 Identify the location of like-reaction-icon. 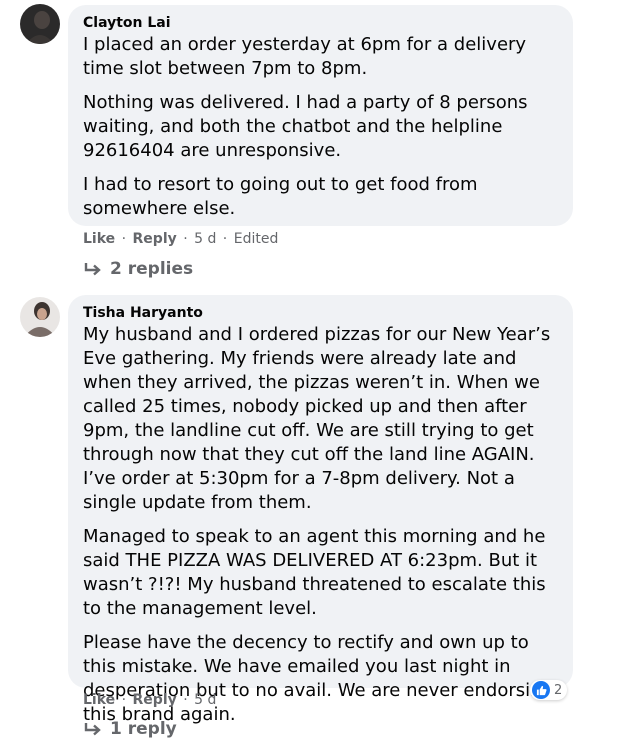
(541, 690).